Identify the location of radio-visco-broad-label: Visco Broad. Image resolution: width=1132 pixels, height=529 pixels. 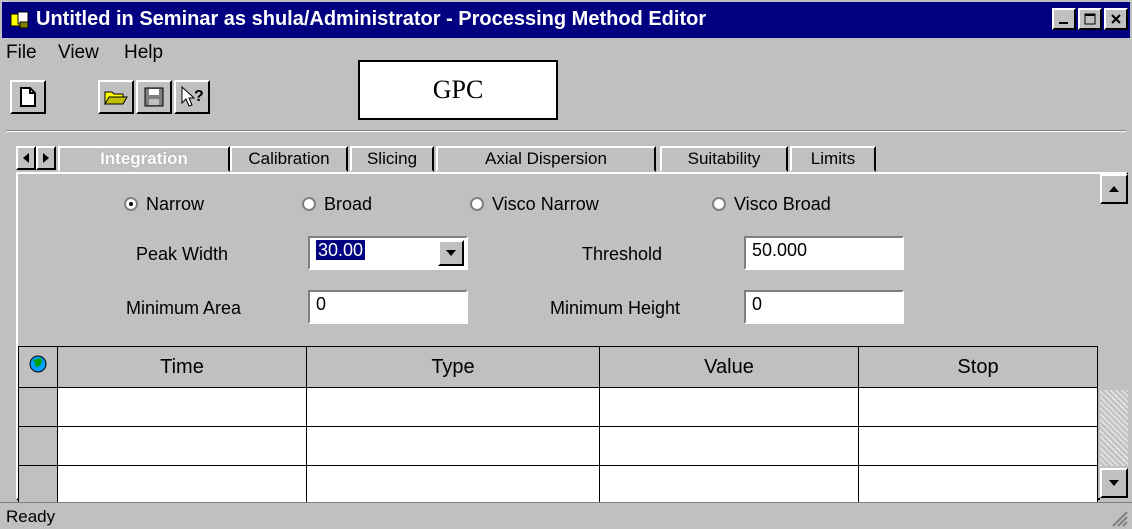
(782, 204).